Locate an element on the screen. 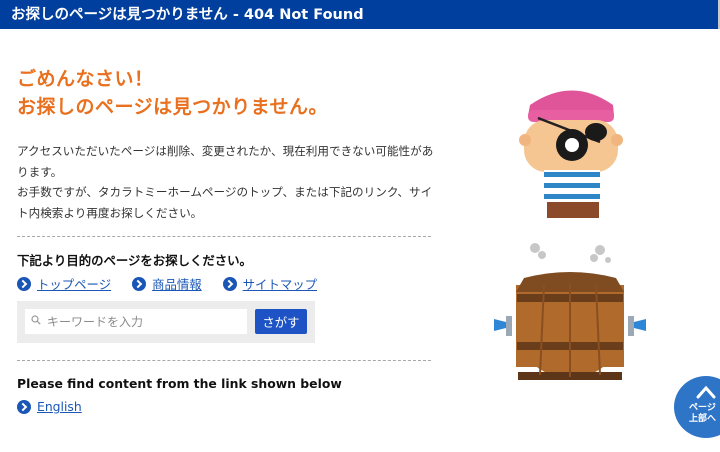 The width and height of the screenshot is (720, 452). product-info-link-label: 商品情報 is located at coordinates (177, 284).